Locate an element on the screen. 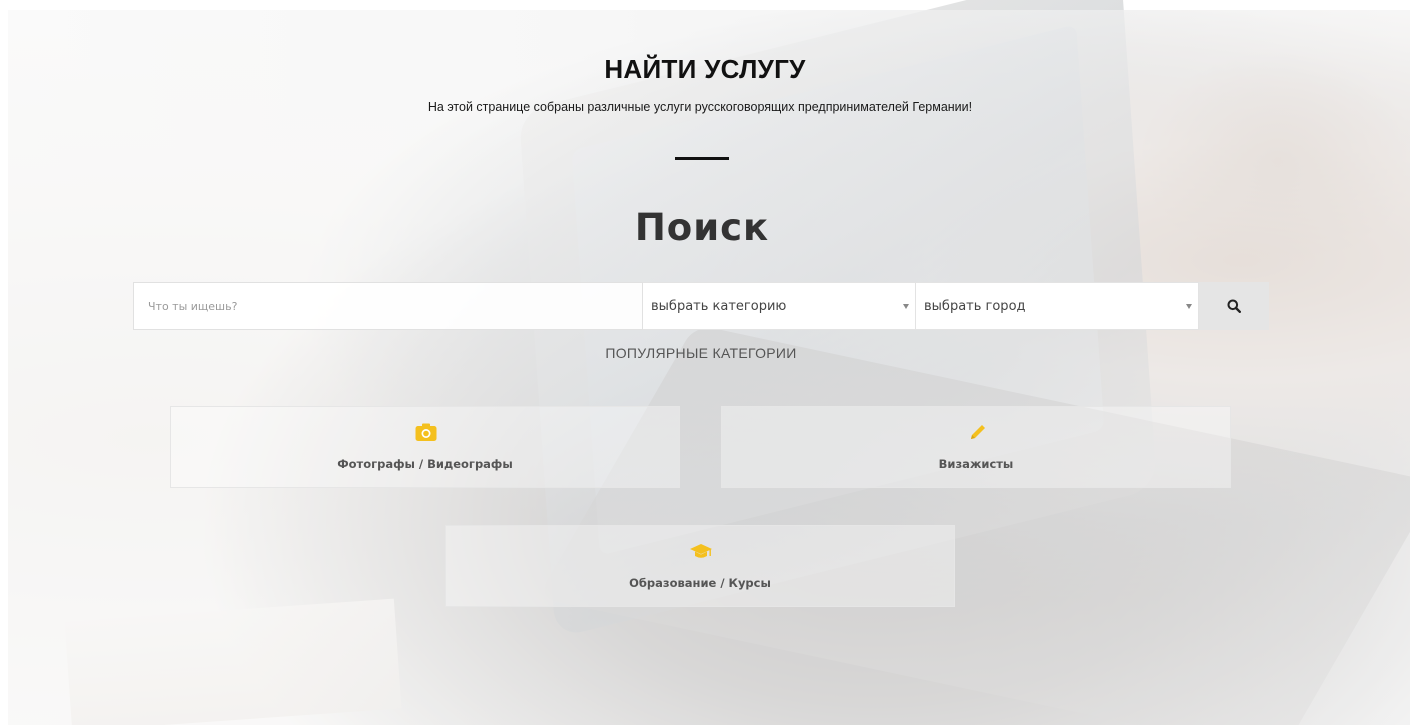  popular-categories-heading: ПОПУЛЯРНЫЕ КАТЕГОРИИ is located at coordinates (701, 353).